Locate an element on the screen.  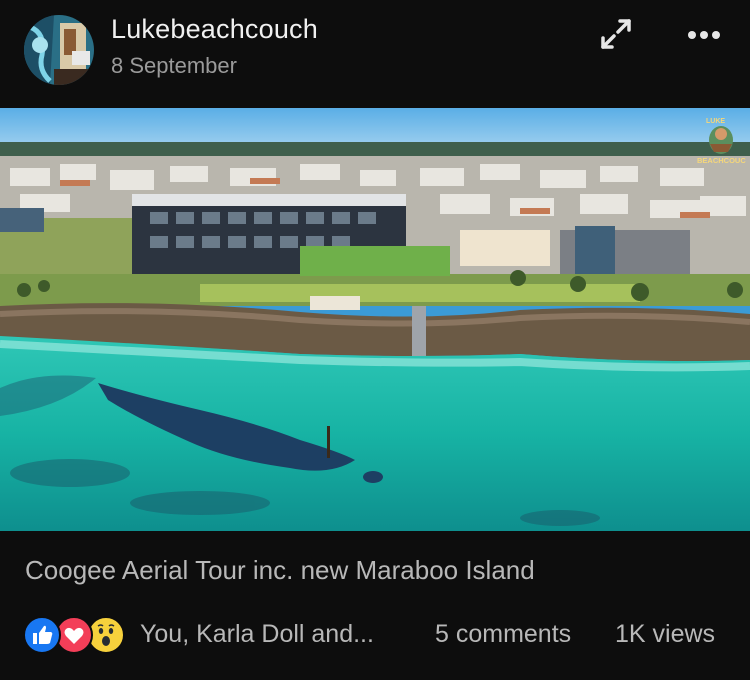
channel-logo-text-bottom: BEACHCOUCH is located at coordinates (721, 160).